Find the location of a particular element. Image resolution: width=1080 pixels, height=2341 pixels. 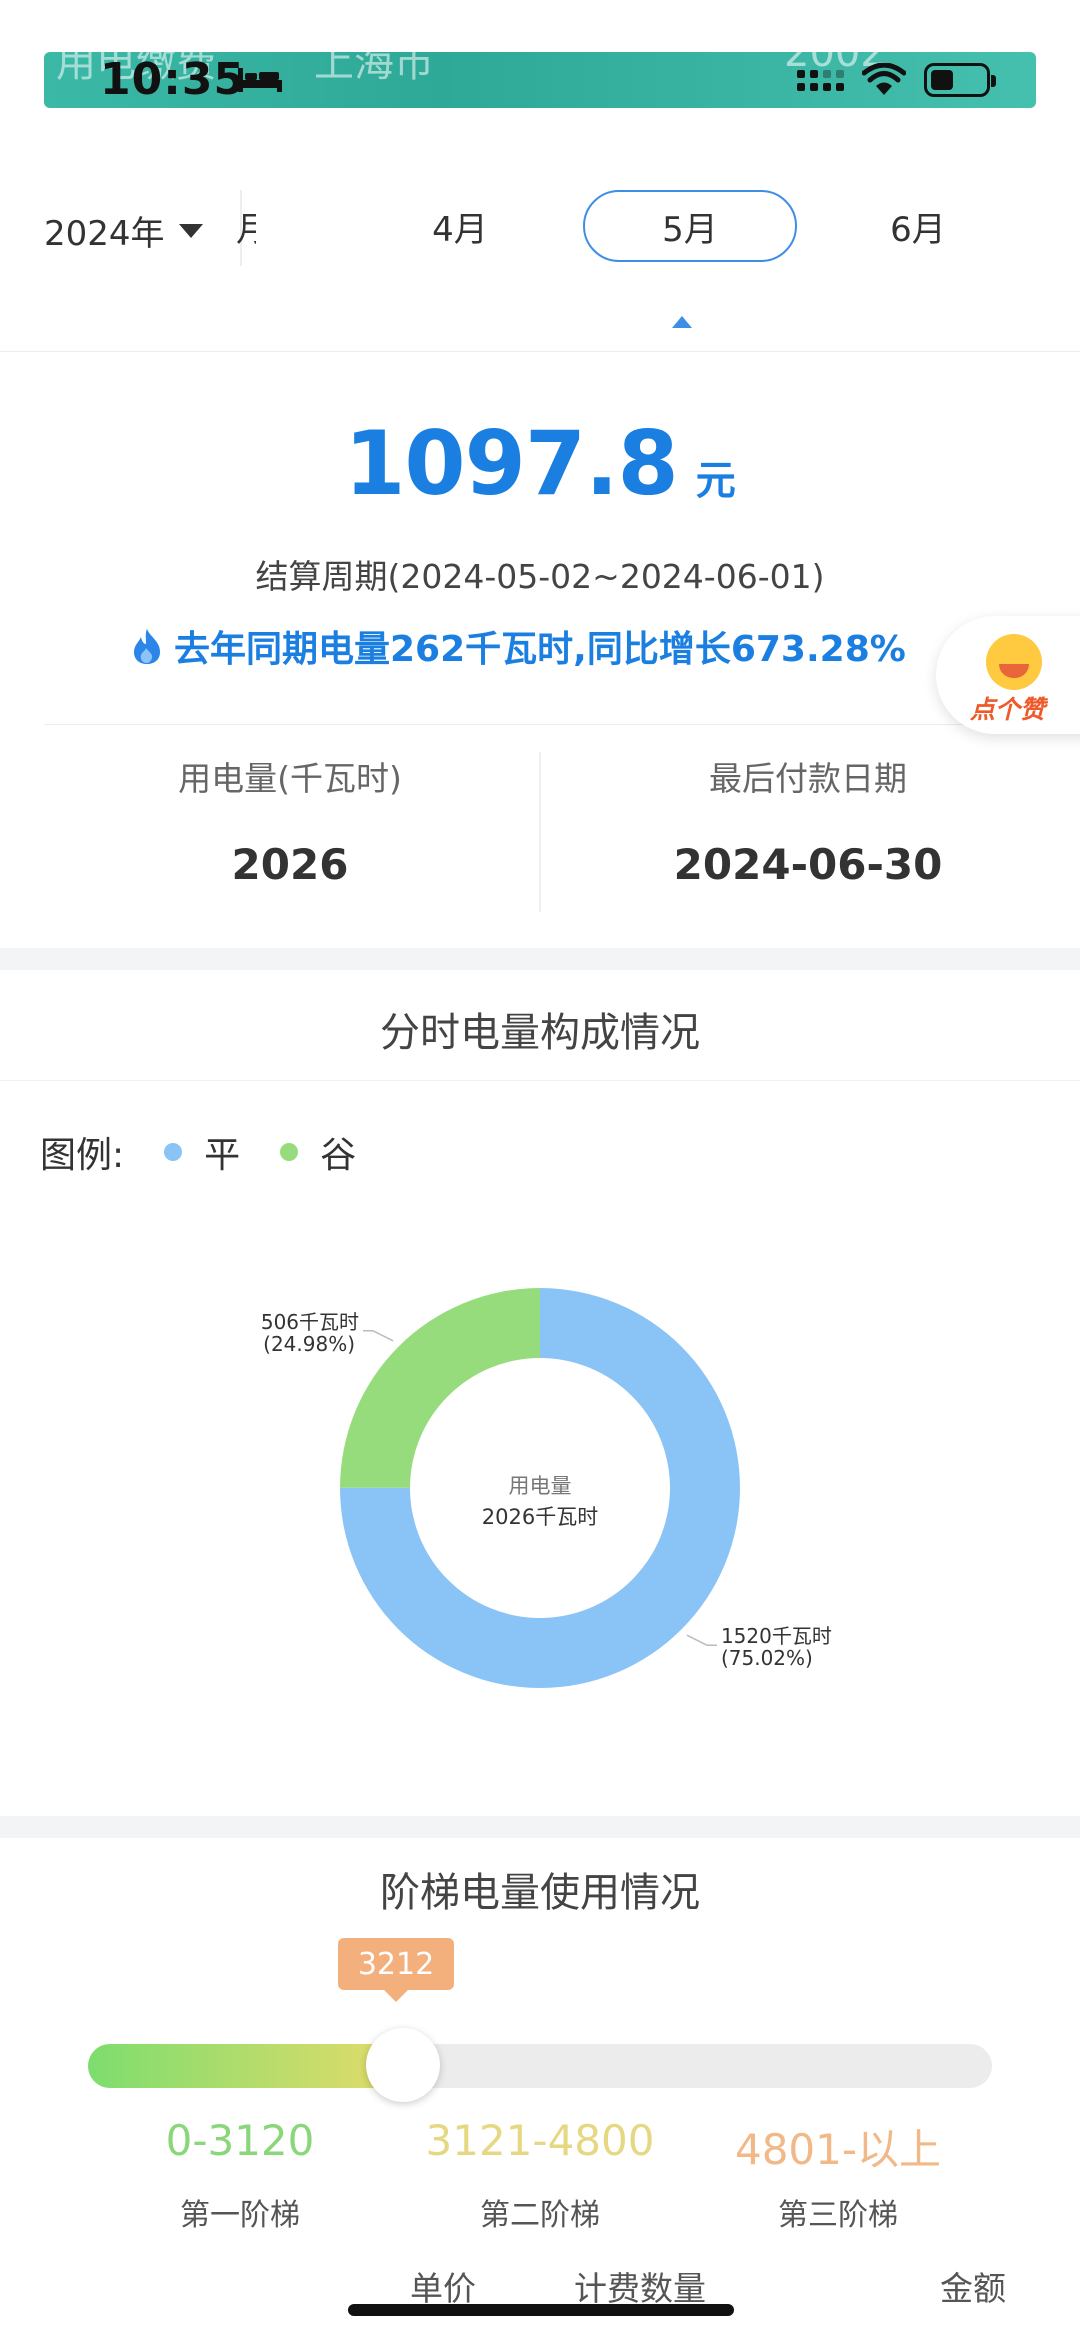

legend-dot-flat is located at coordinates (173, 1152).